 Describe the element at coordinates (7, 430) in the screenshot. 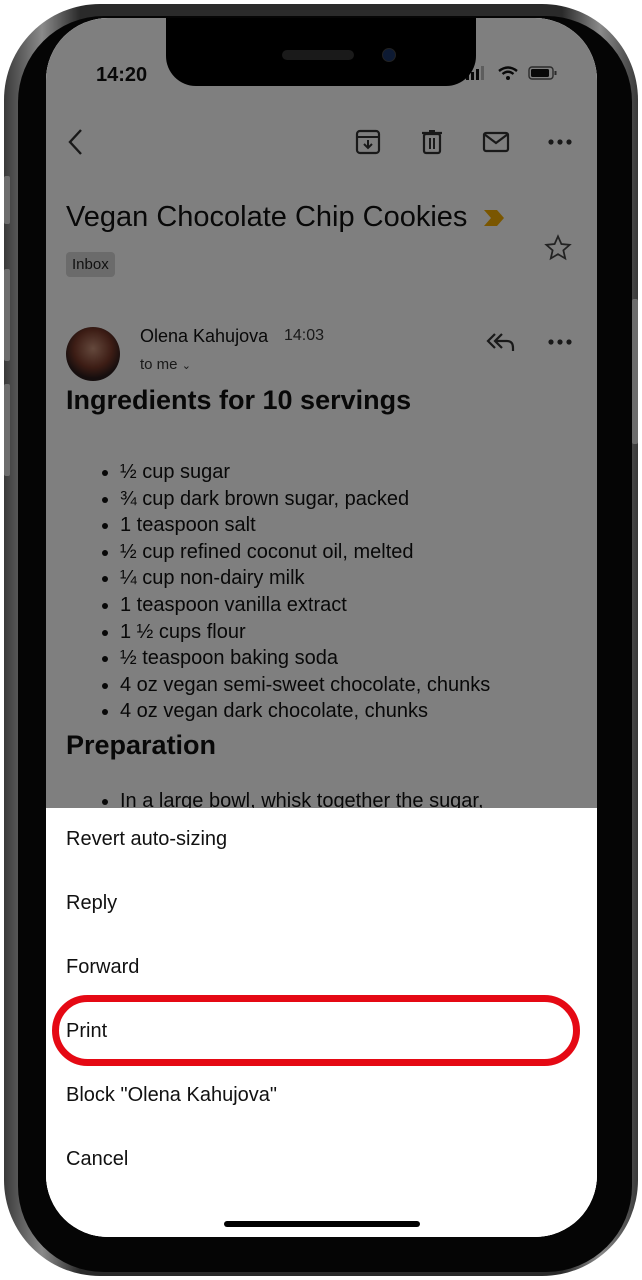

I see `volume-down-button` at that location.